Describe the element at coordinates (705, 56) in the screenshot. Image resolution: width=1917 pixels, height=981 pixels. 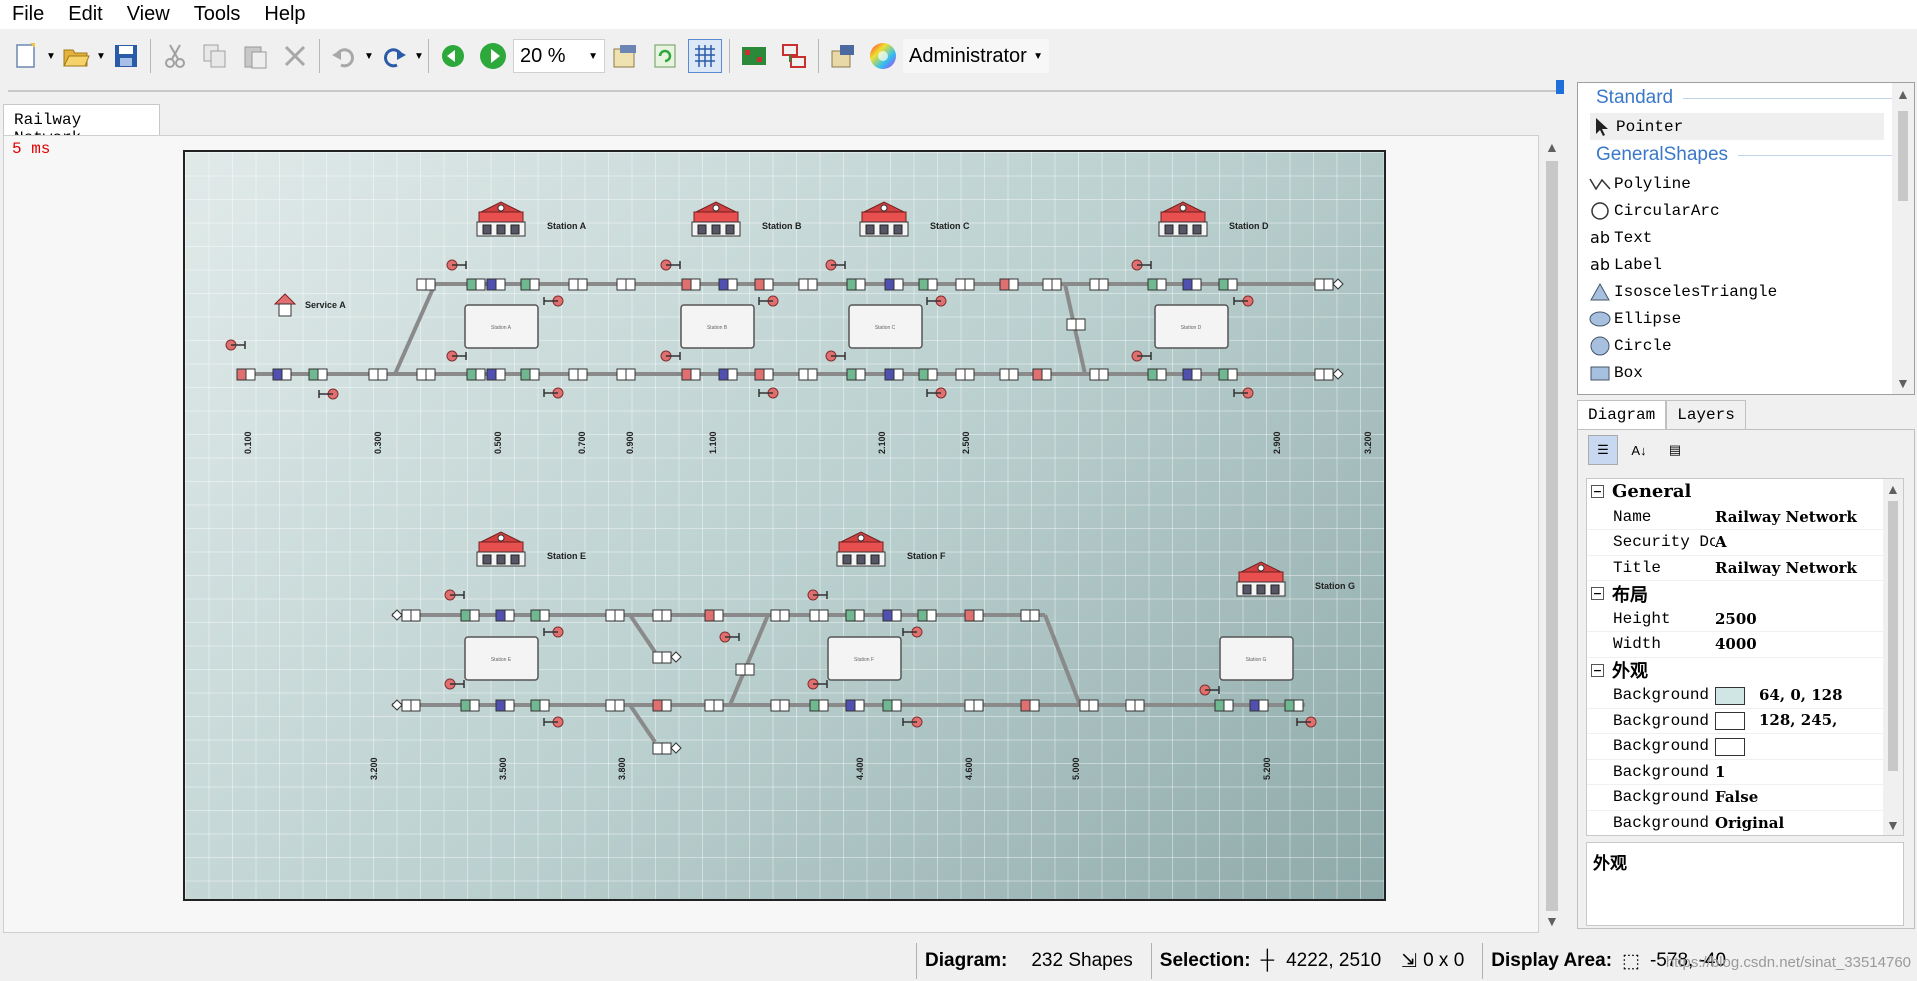
I see `grid-toggle-button` at that location.